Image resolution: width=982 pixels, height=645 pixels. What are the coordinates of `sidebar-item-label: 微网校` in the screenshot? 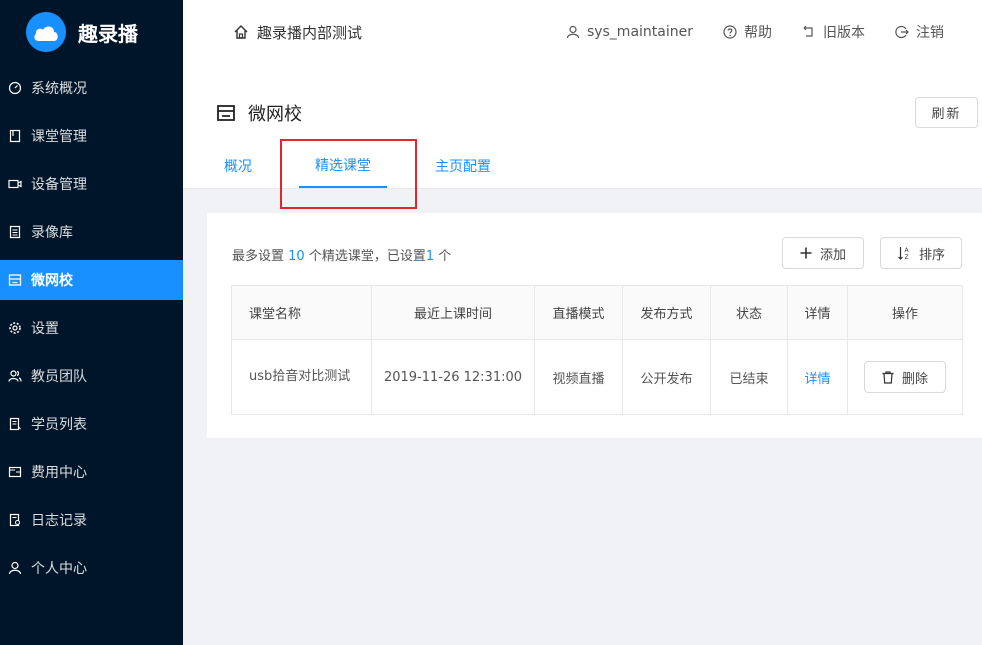 It's located at (52, 281).